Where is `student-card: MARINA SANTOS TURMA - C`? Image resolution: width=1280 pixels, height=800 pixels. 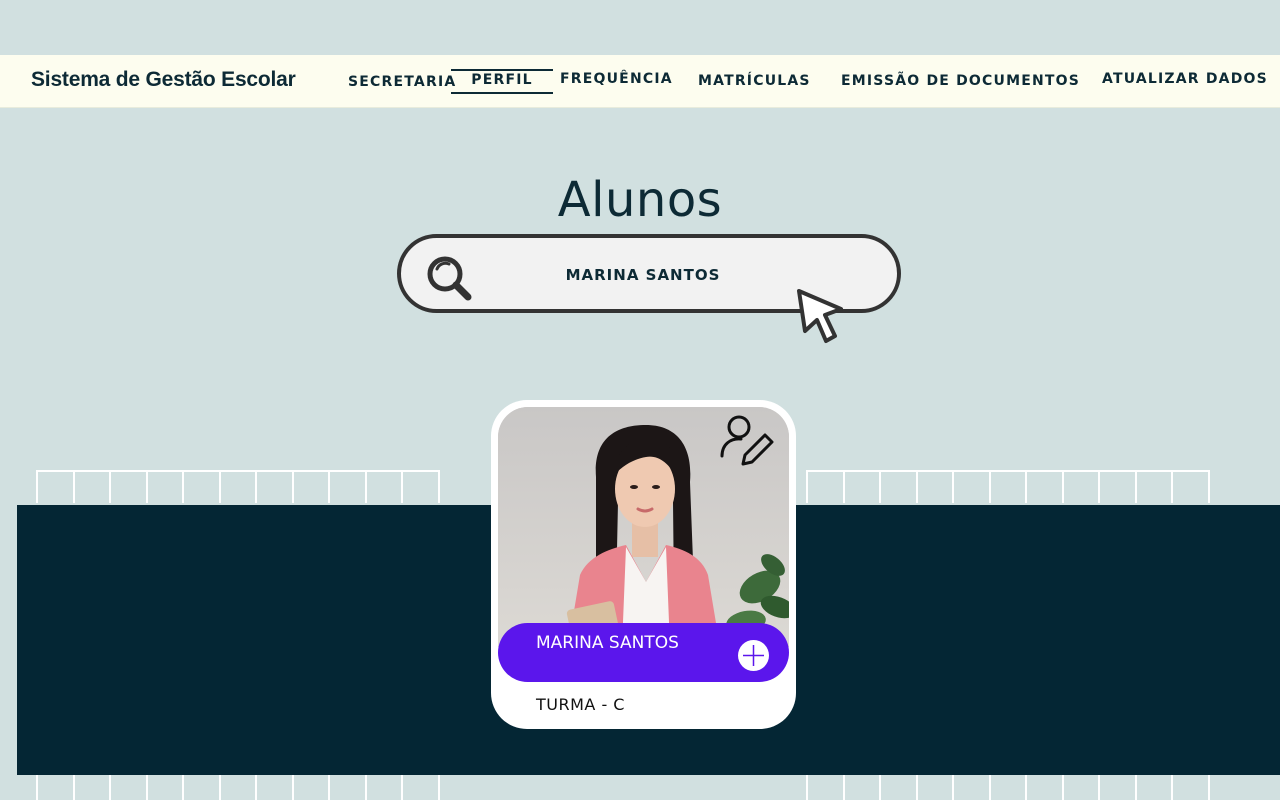 student-card: MARINA SANTOS TURMA - C is located at coordinates (643, 564).